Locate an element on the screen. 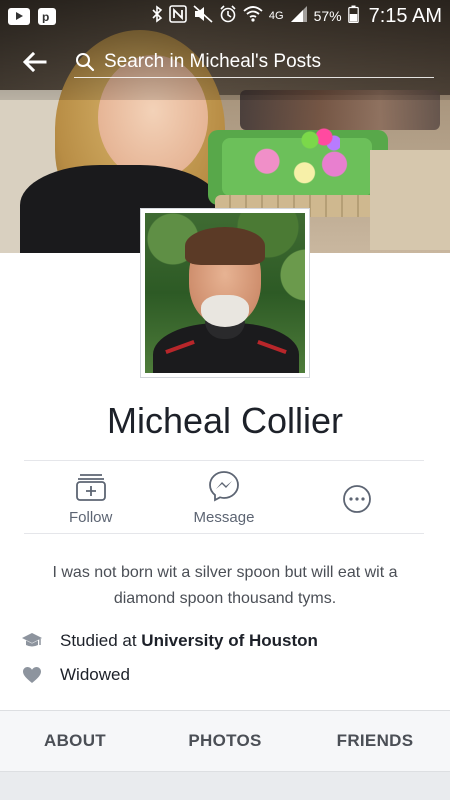 The height and width of the screenshot is (800, 450). status-bar: p 4G 57% 7:15 AM is located at coordinates (225, 16).